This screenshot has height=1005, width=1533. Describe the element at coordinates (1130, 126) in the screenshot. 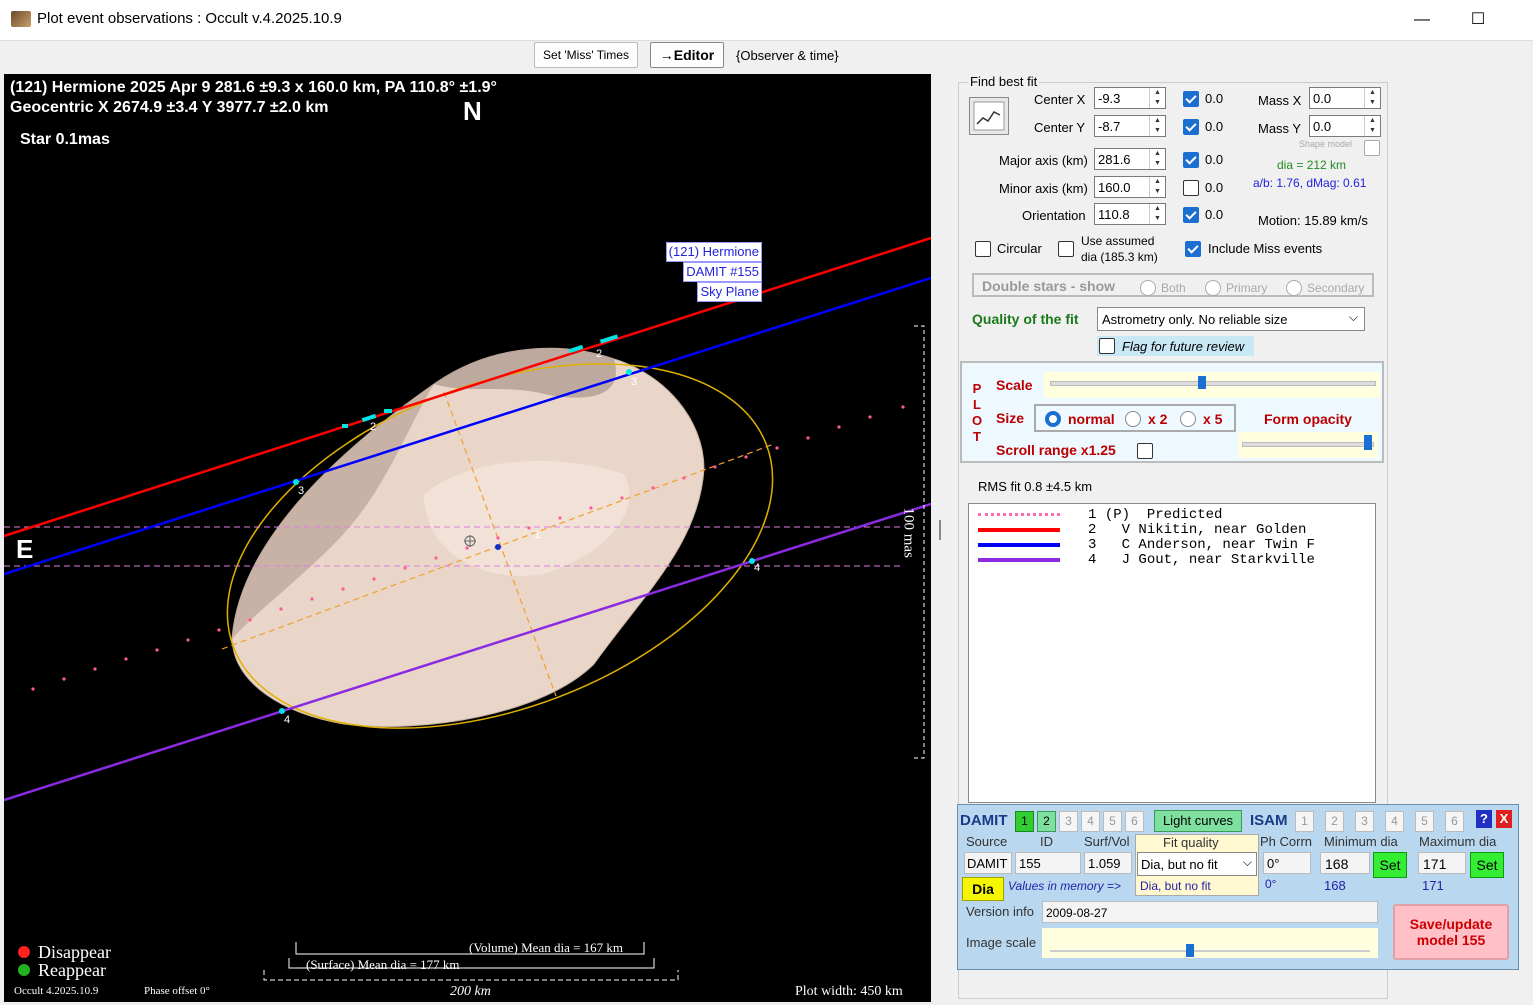

I see `center-y-input: -8.7 ▲ ▼` at that location.